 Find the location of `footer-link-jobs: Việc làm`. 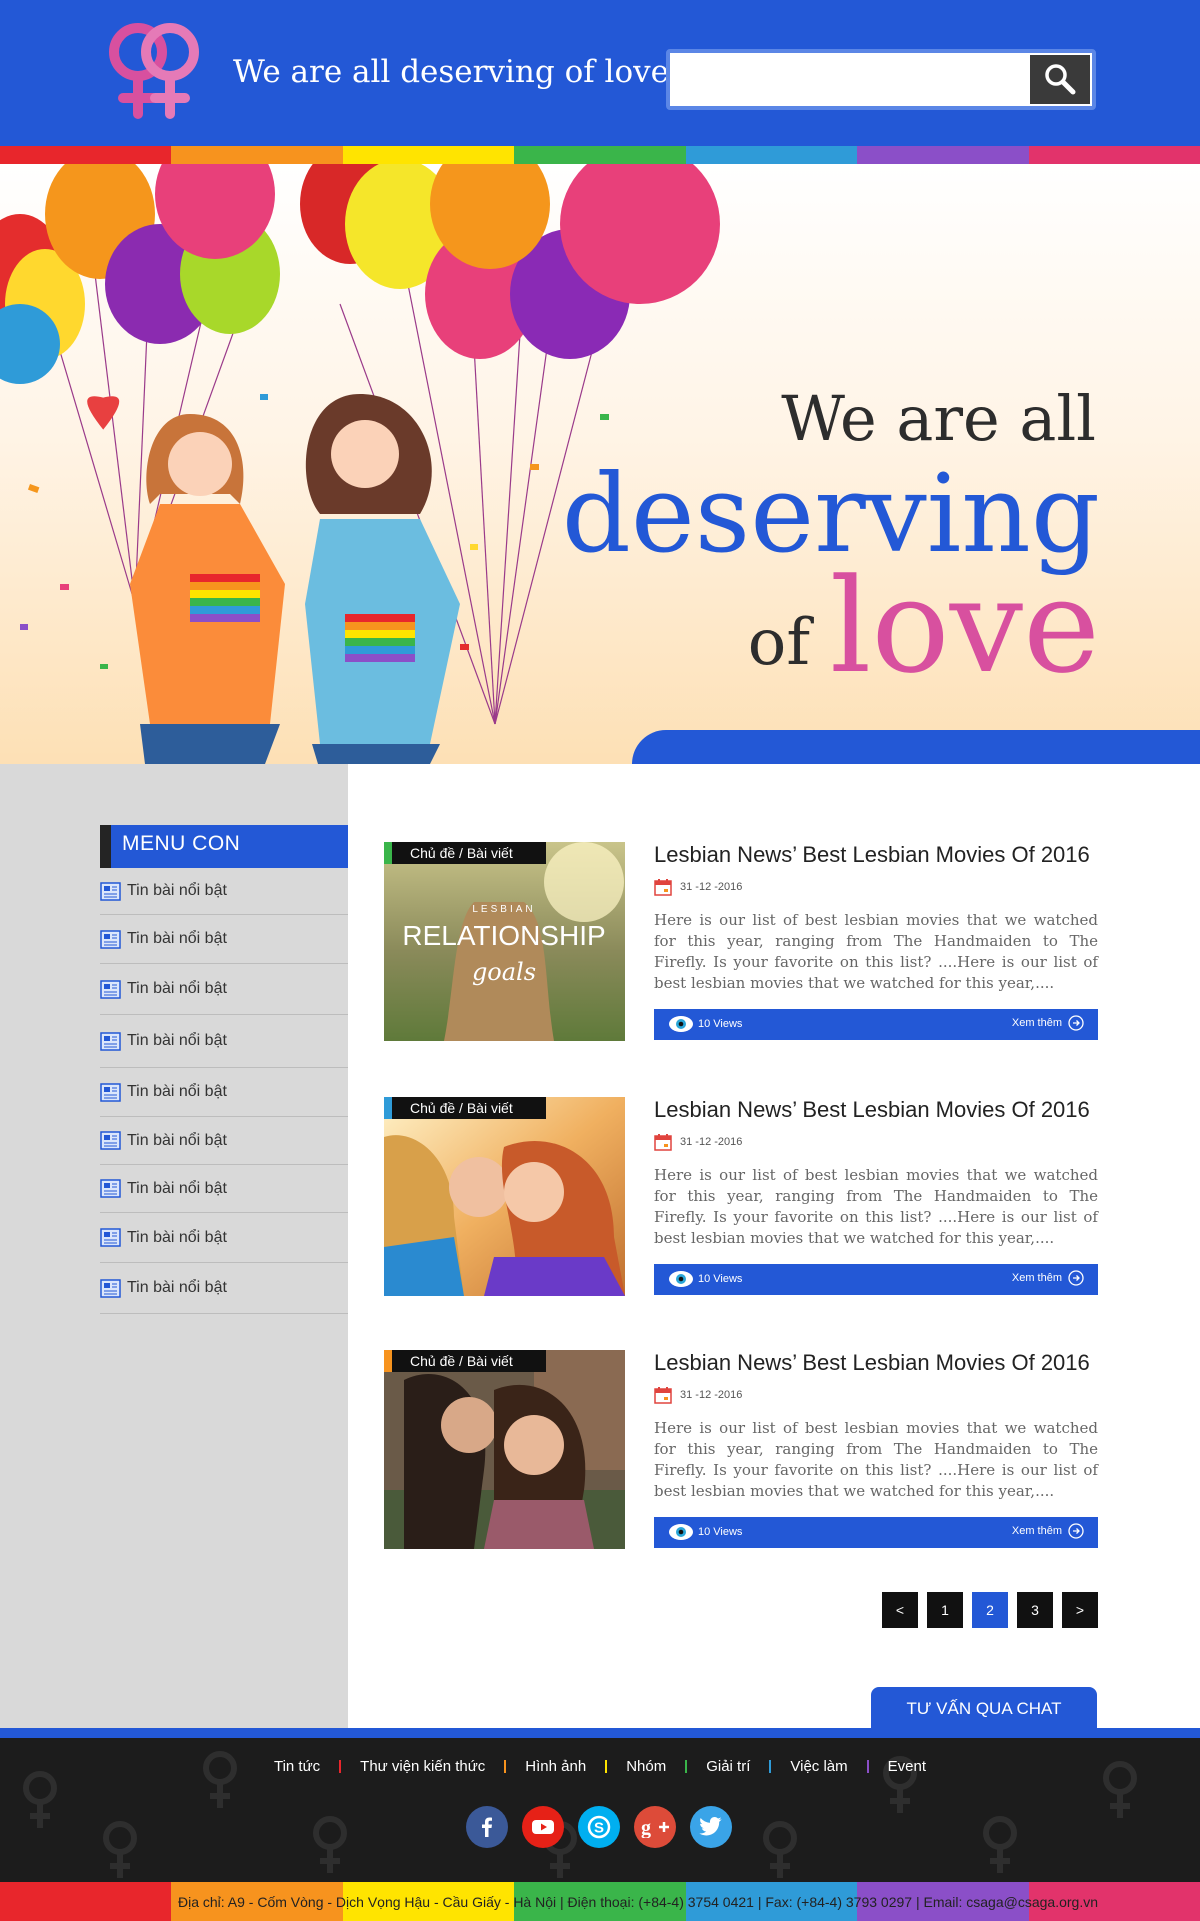

footer-link-jobs: Việc làm is located at coordinates (818, 1766).